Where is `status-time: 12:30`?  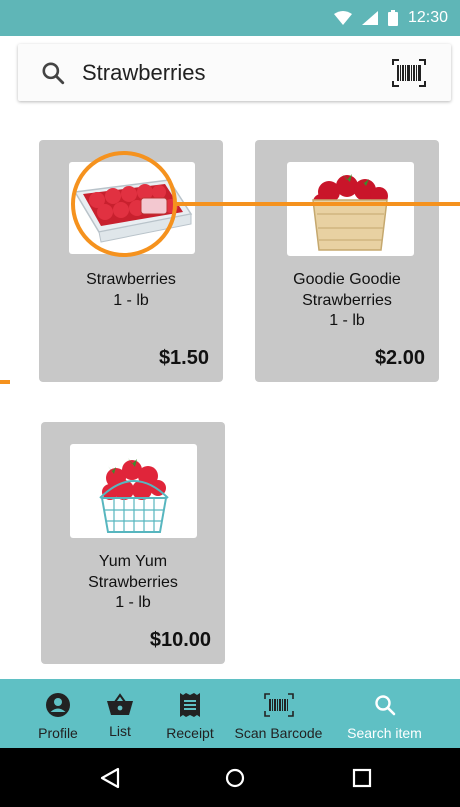
status-time: 12:30 is located at coordinates (427, 17).